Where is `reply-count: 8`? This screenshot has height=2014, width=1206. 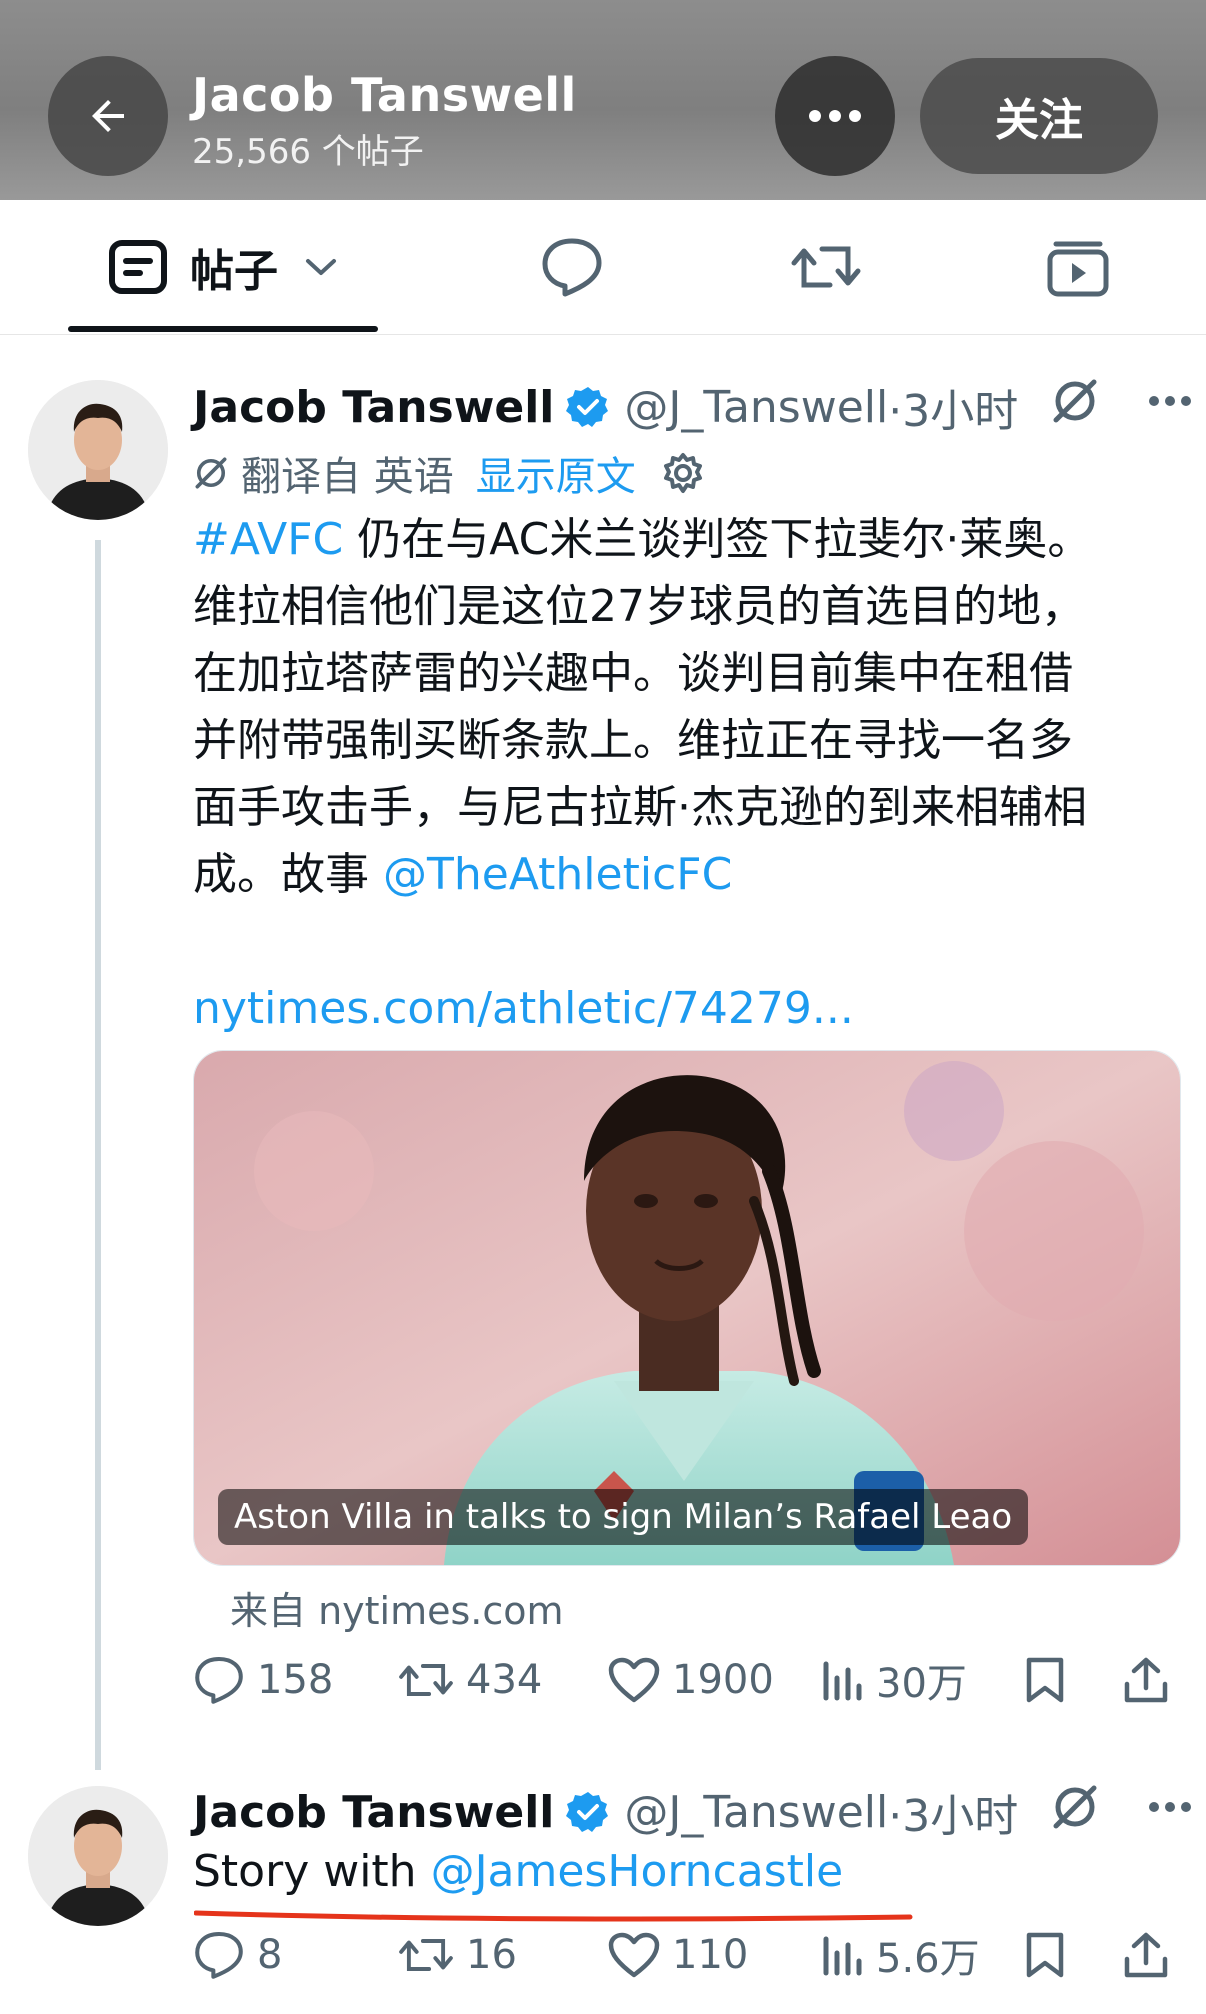 reply-count: 8 is located at coordinates (270, 1955).